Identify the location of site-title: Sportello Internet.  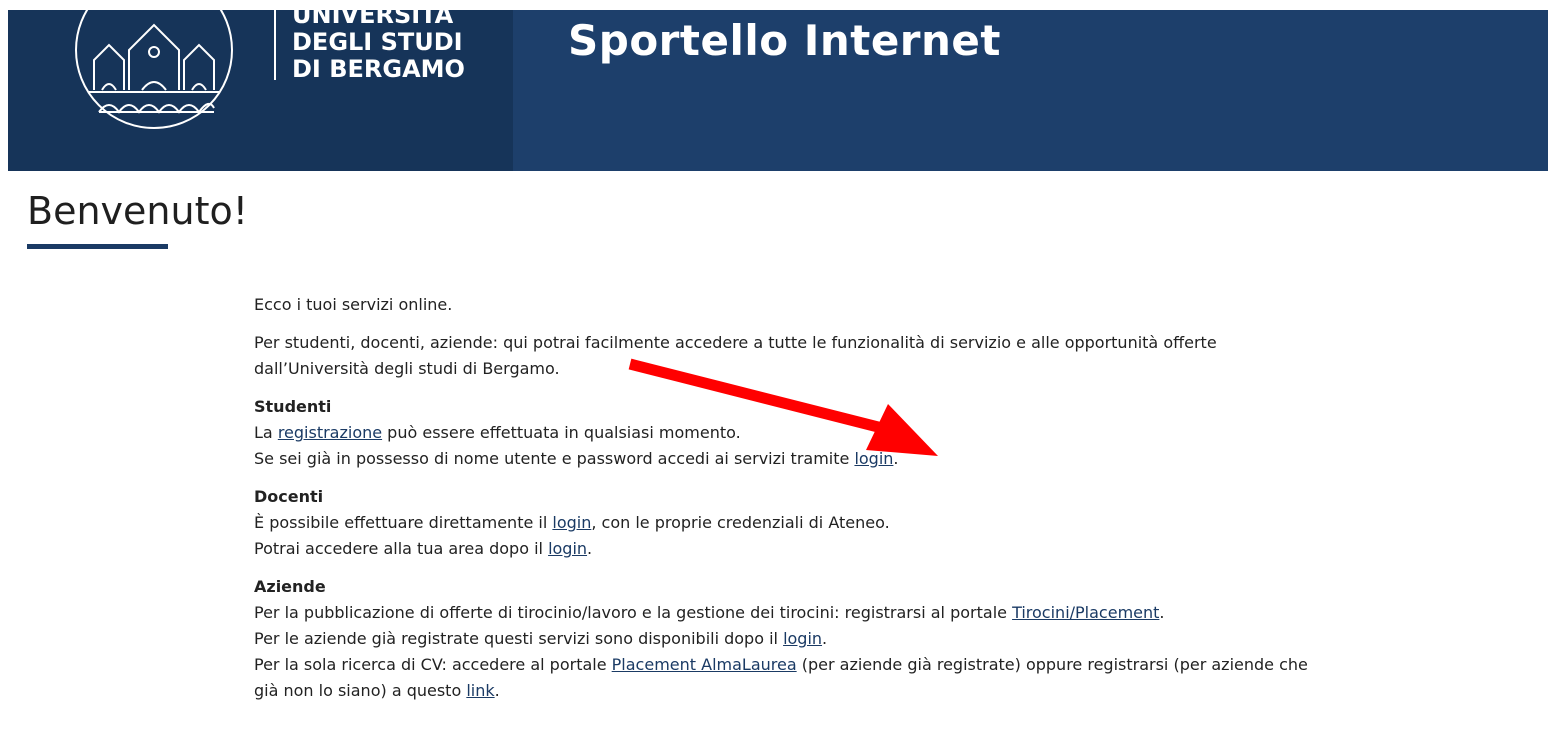
(784, 40).